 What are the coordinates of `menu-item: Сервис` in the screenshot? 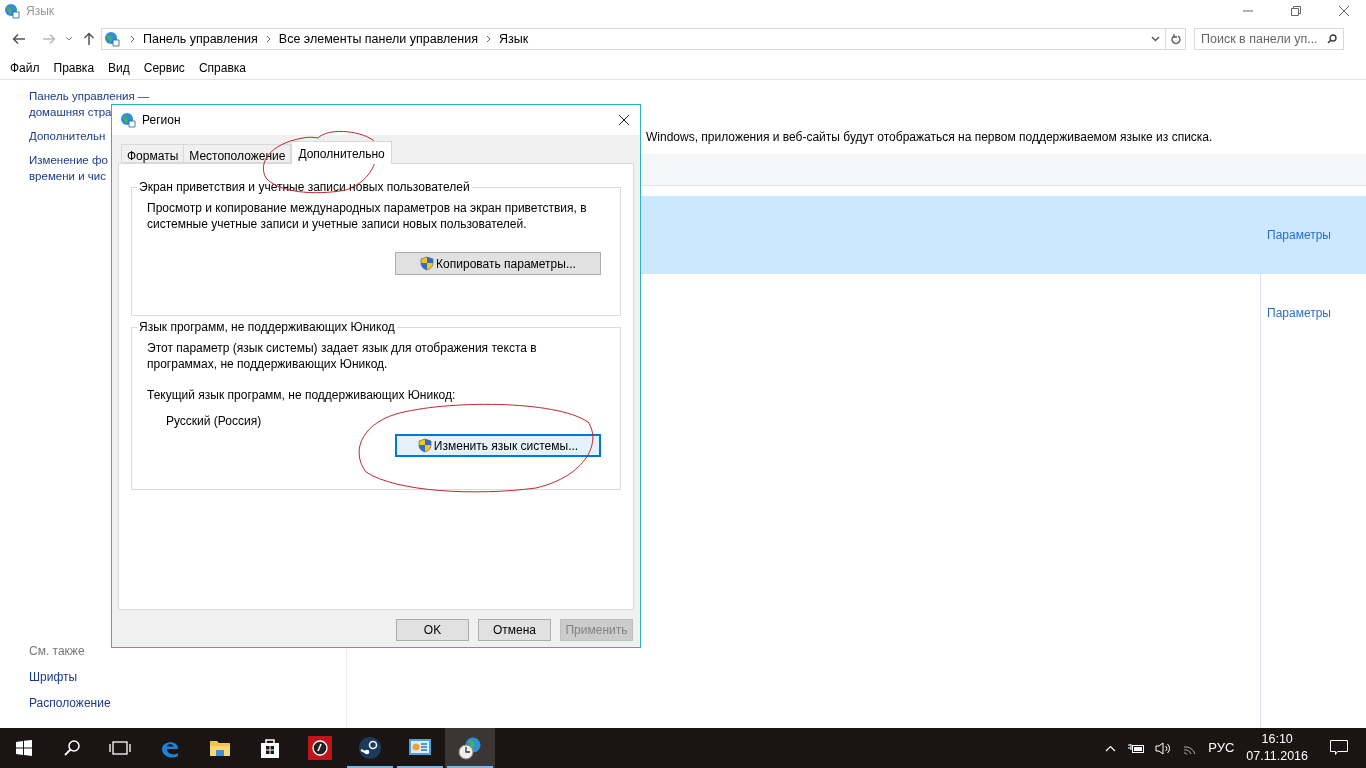 It's located at (164, 67).